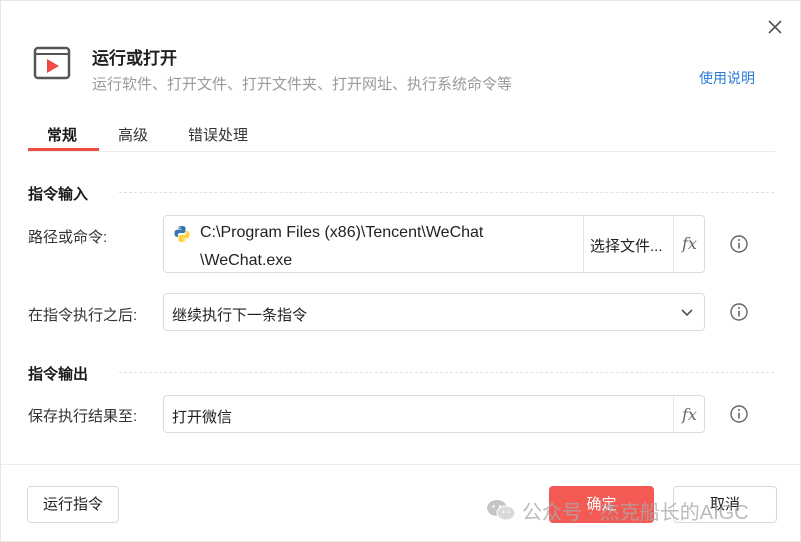 The image size is (801, 542). Describe the element at coordinates (182, 234) in the screenshot. I see `python-icon` at that location.